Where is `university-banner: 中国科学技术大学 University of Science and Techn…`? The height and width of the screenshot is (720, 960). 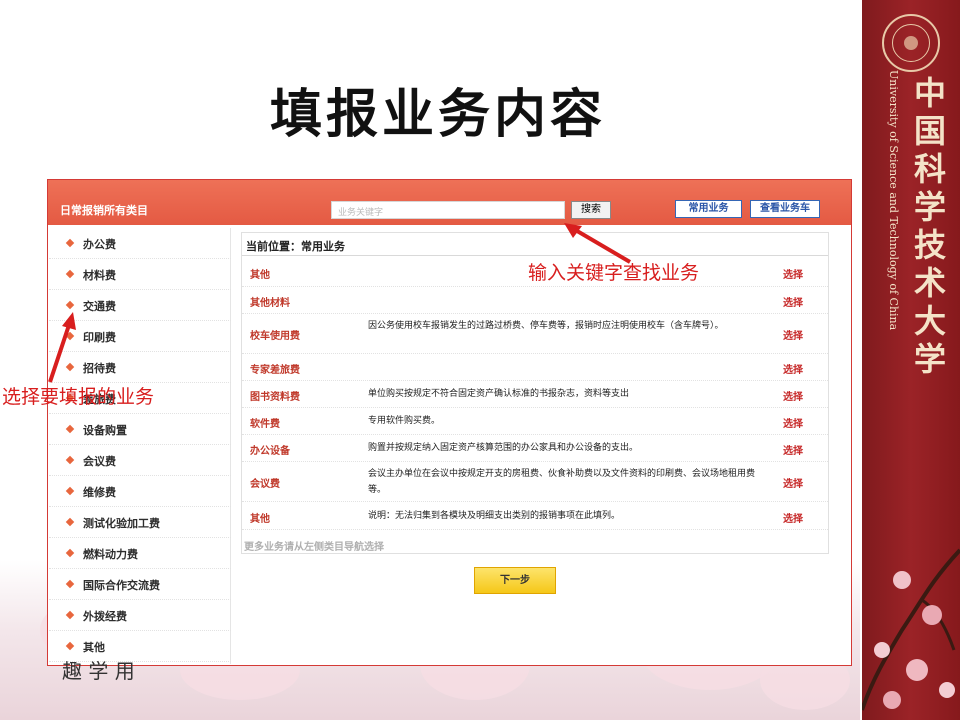
university-banner: 中国科学技术大学 University of Science and Techn… is located at coordinates (911, 360).